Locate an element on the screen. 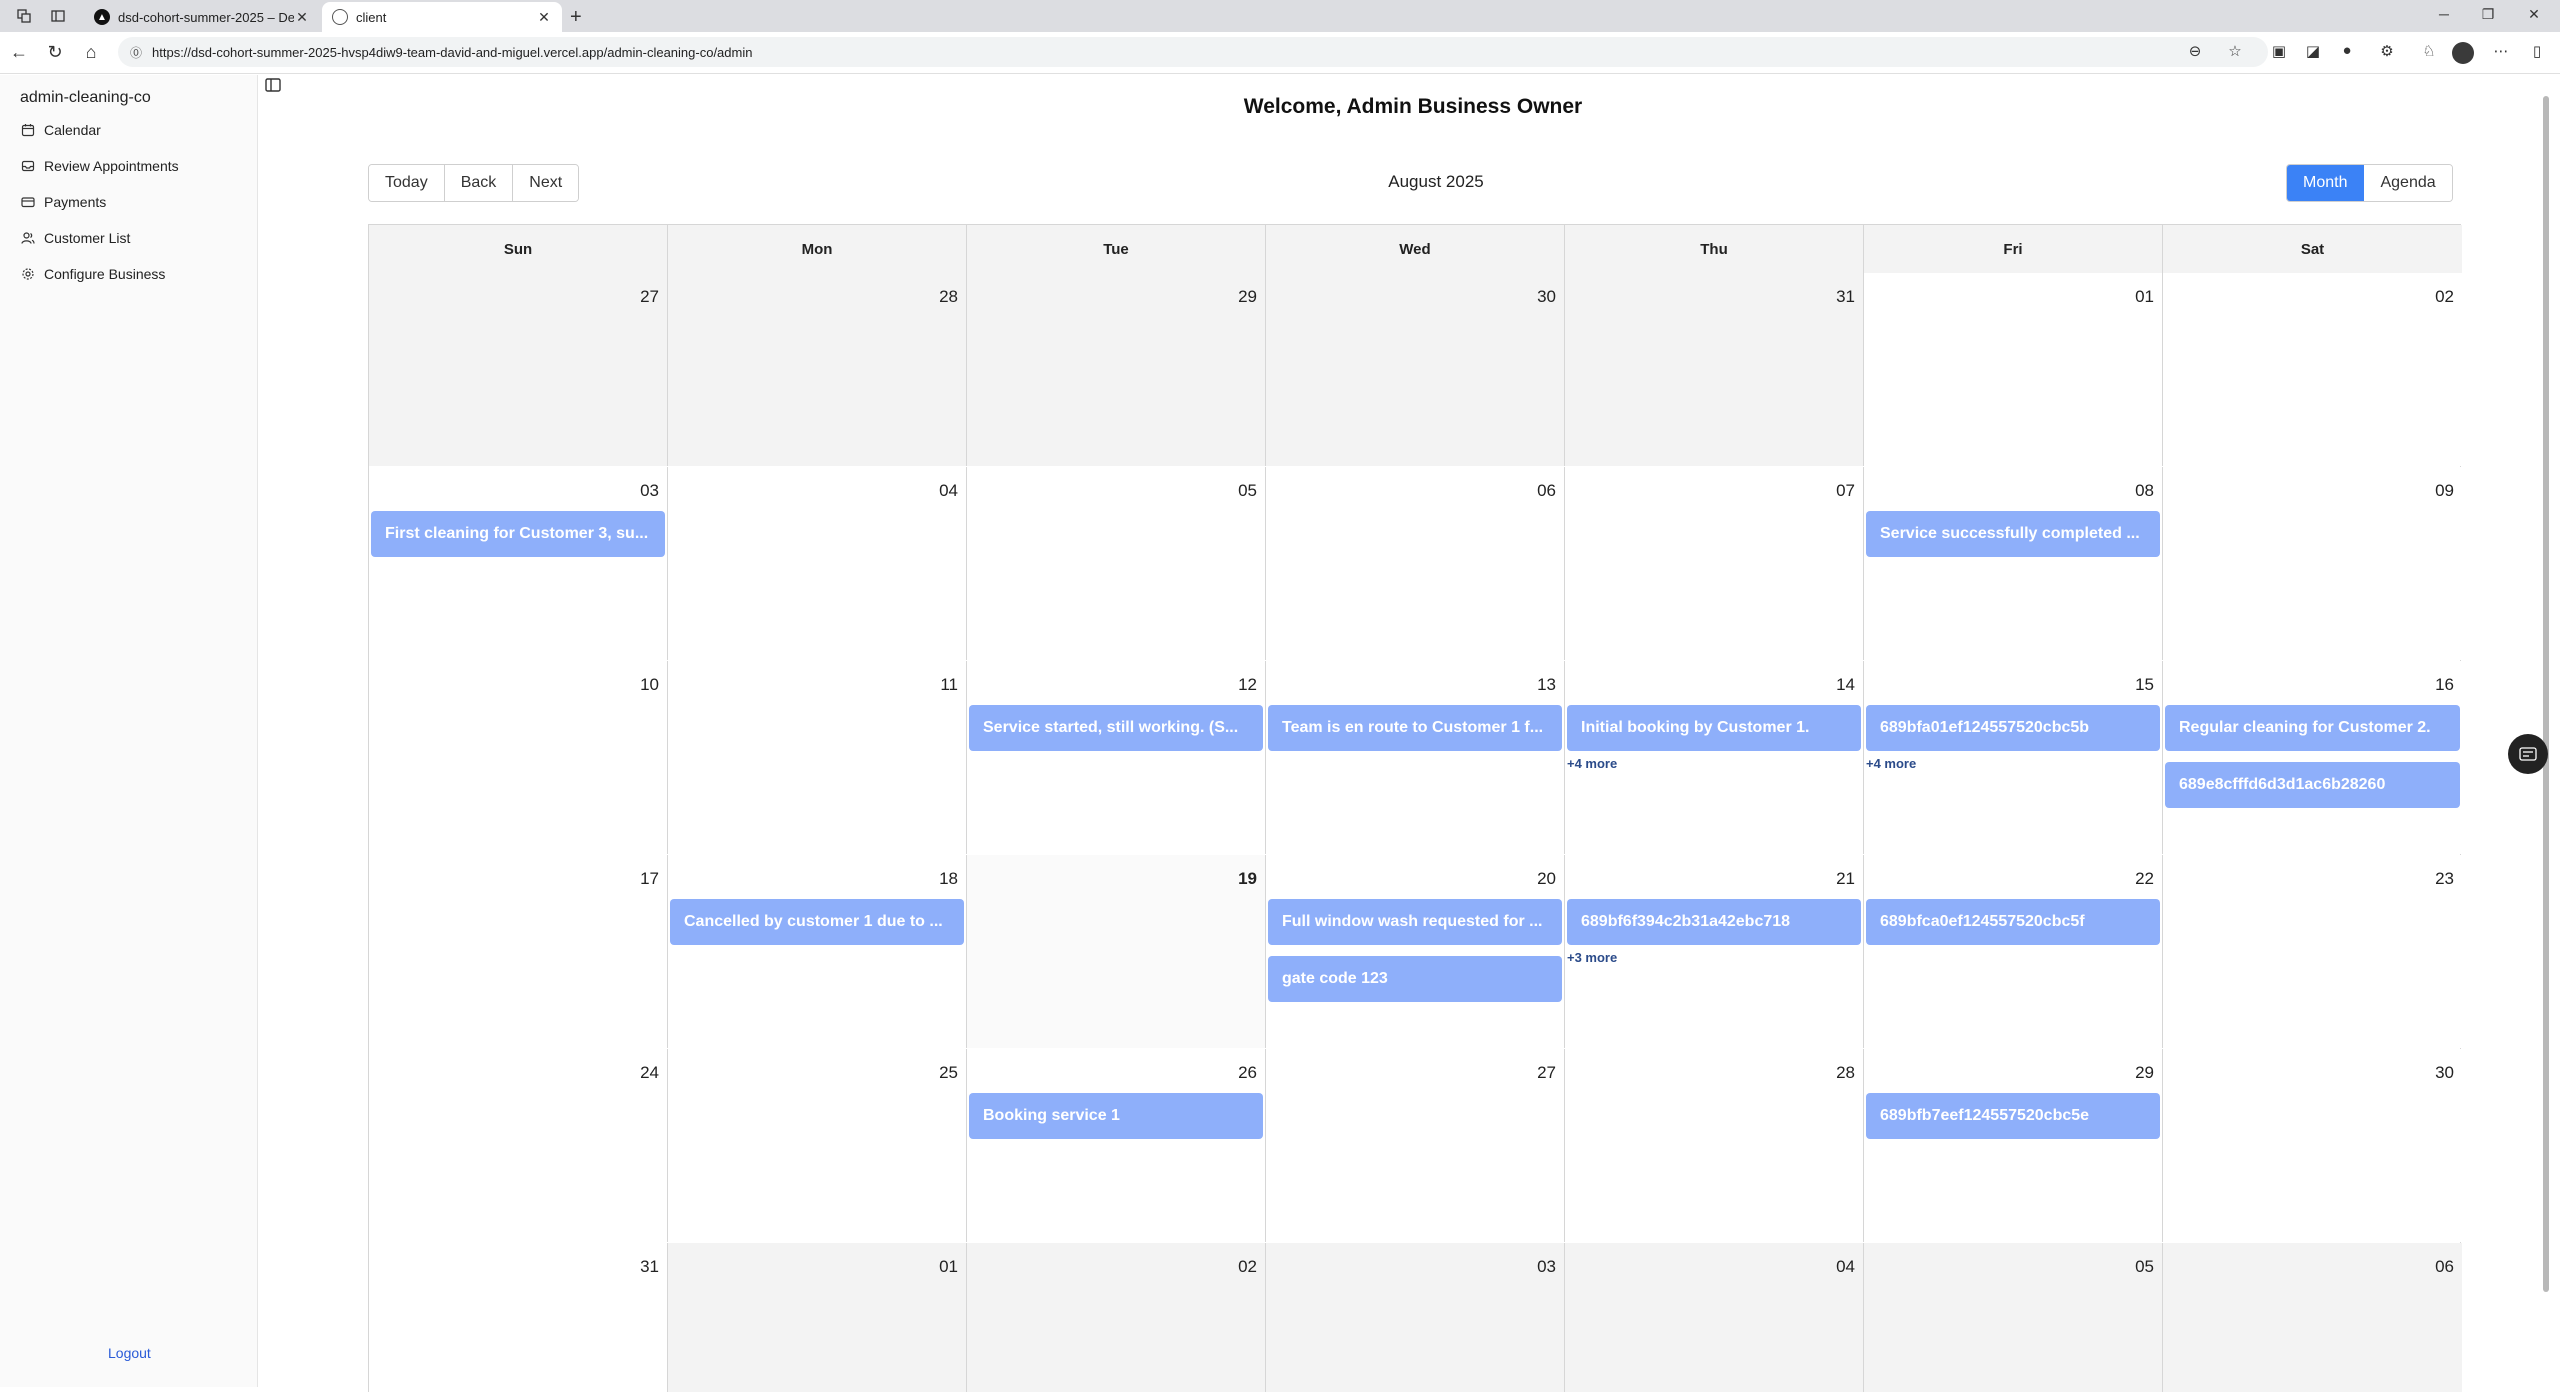  day-cell: 15 689bfa01ef124557520cbc5b +4 more is located at coordinates (2013, 757).